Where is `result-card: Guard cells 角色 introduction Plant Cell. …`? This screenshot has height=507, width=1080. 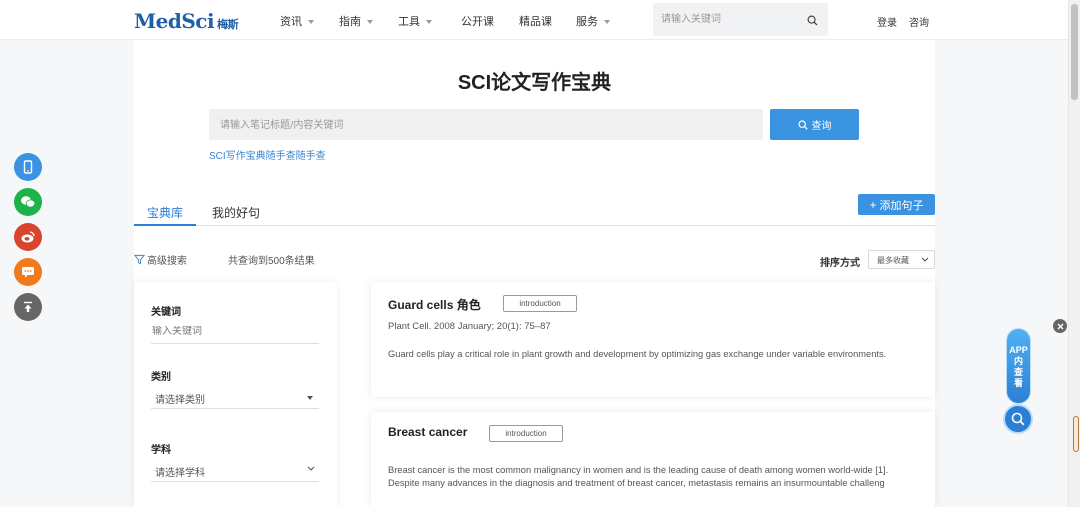 result-card: Guard cells 角色 introduction Plant Cell. … is located at coordinates (653, 339).